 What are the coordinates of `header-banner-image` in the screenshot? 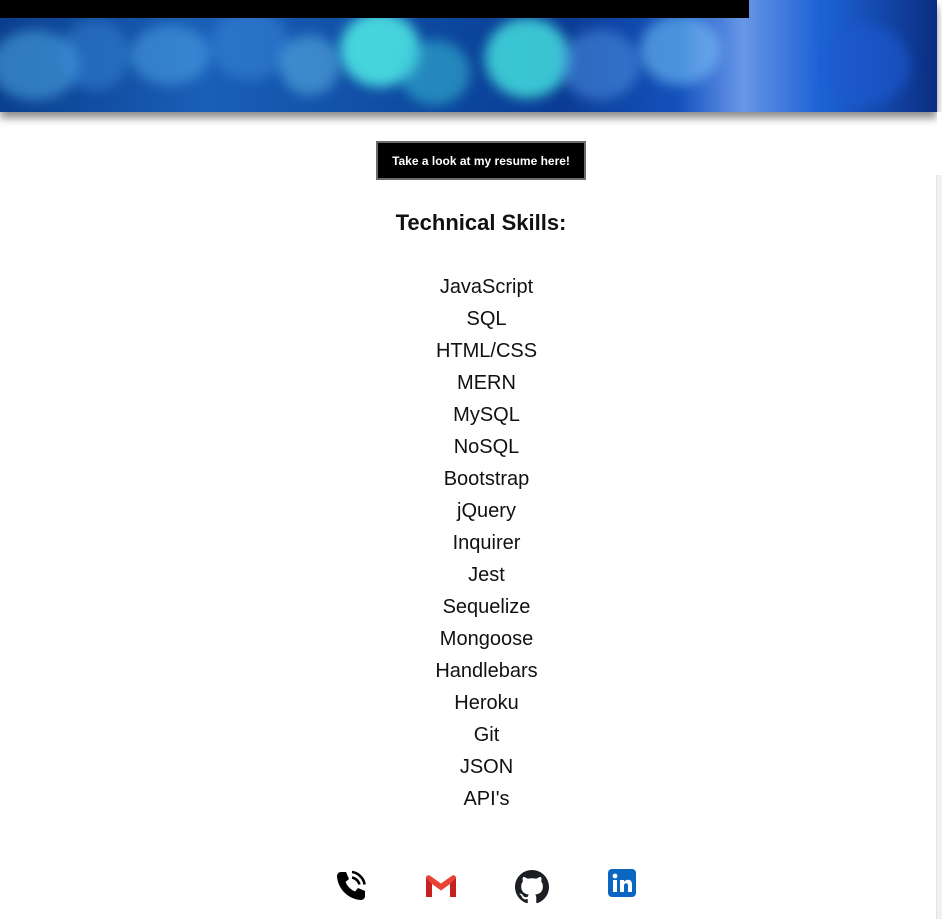 It's located at (468, 56).